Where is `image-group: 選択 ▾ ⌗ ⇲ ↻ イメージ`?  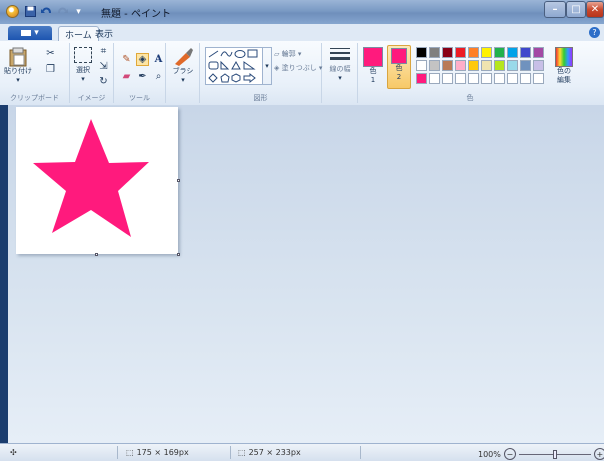 image-group: 選択 ▾ ⌗ ⇲ ↻ イメージ is located at coordinates (92, 73).